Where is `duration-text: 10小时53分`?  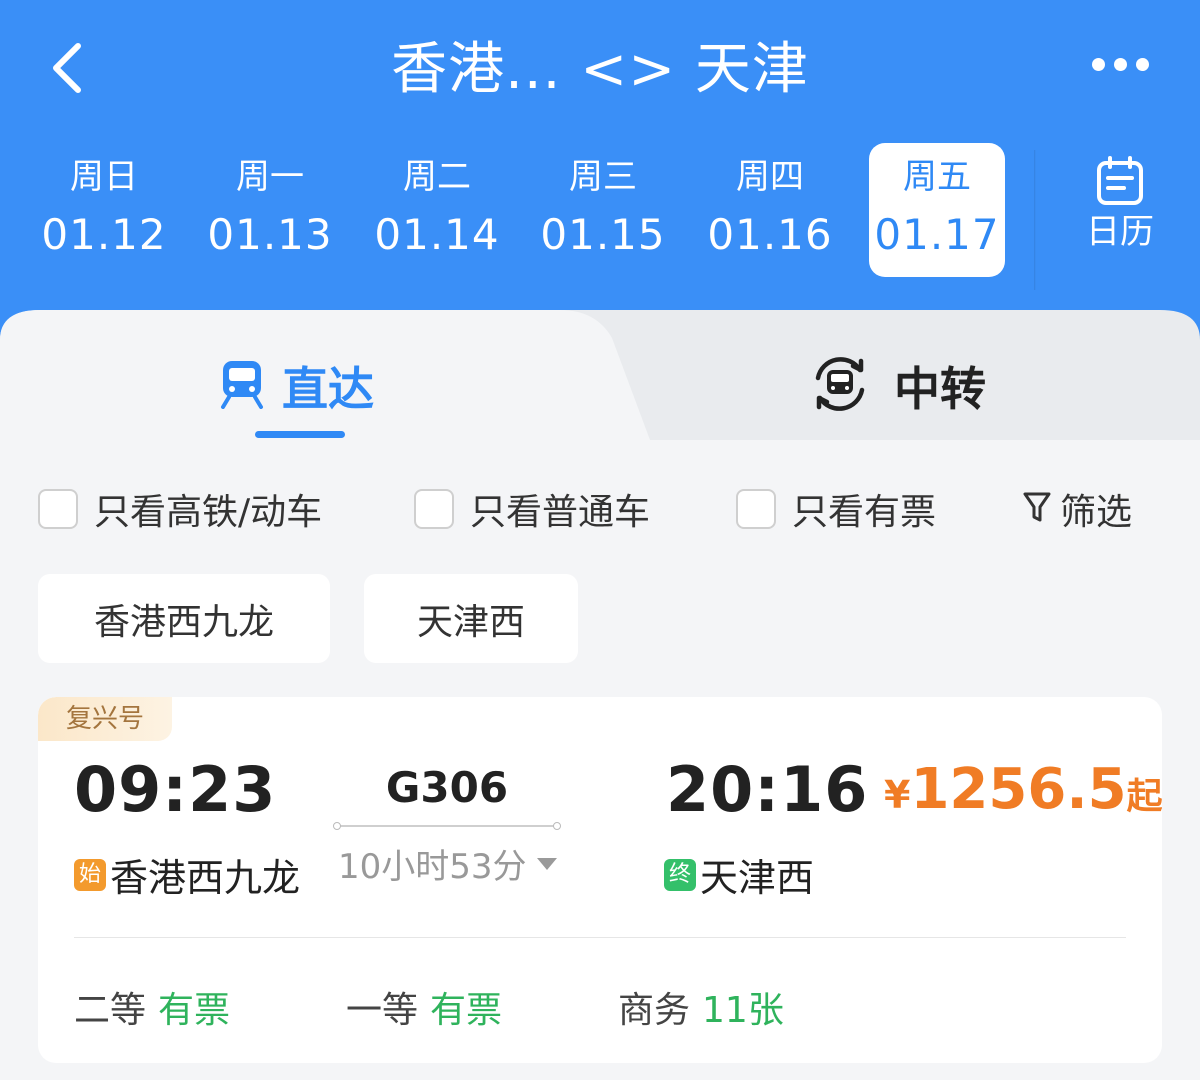
duration-text: 10小时53分 is located at coordinates (432, 867).